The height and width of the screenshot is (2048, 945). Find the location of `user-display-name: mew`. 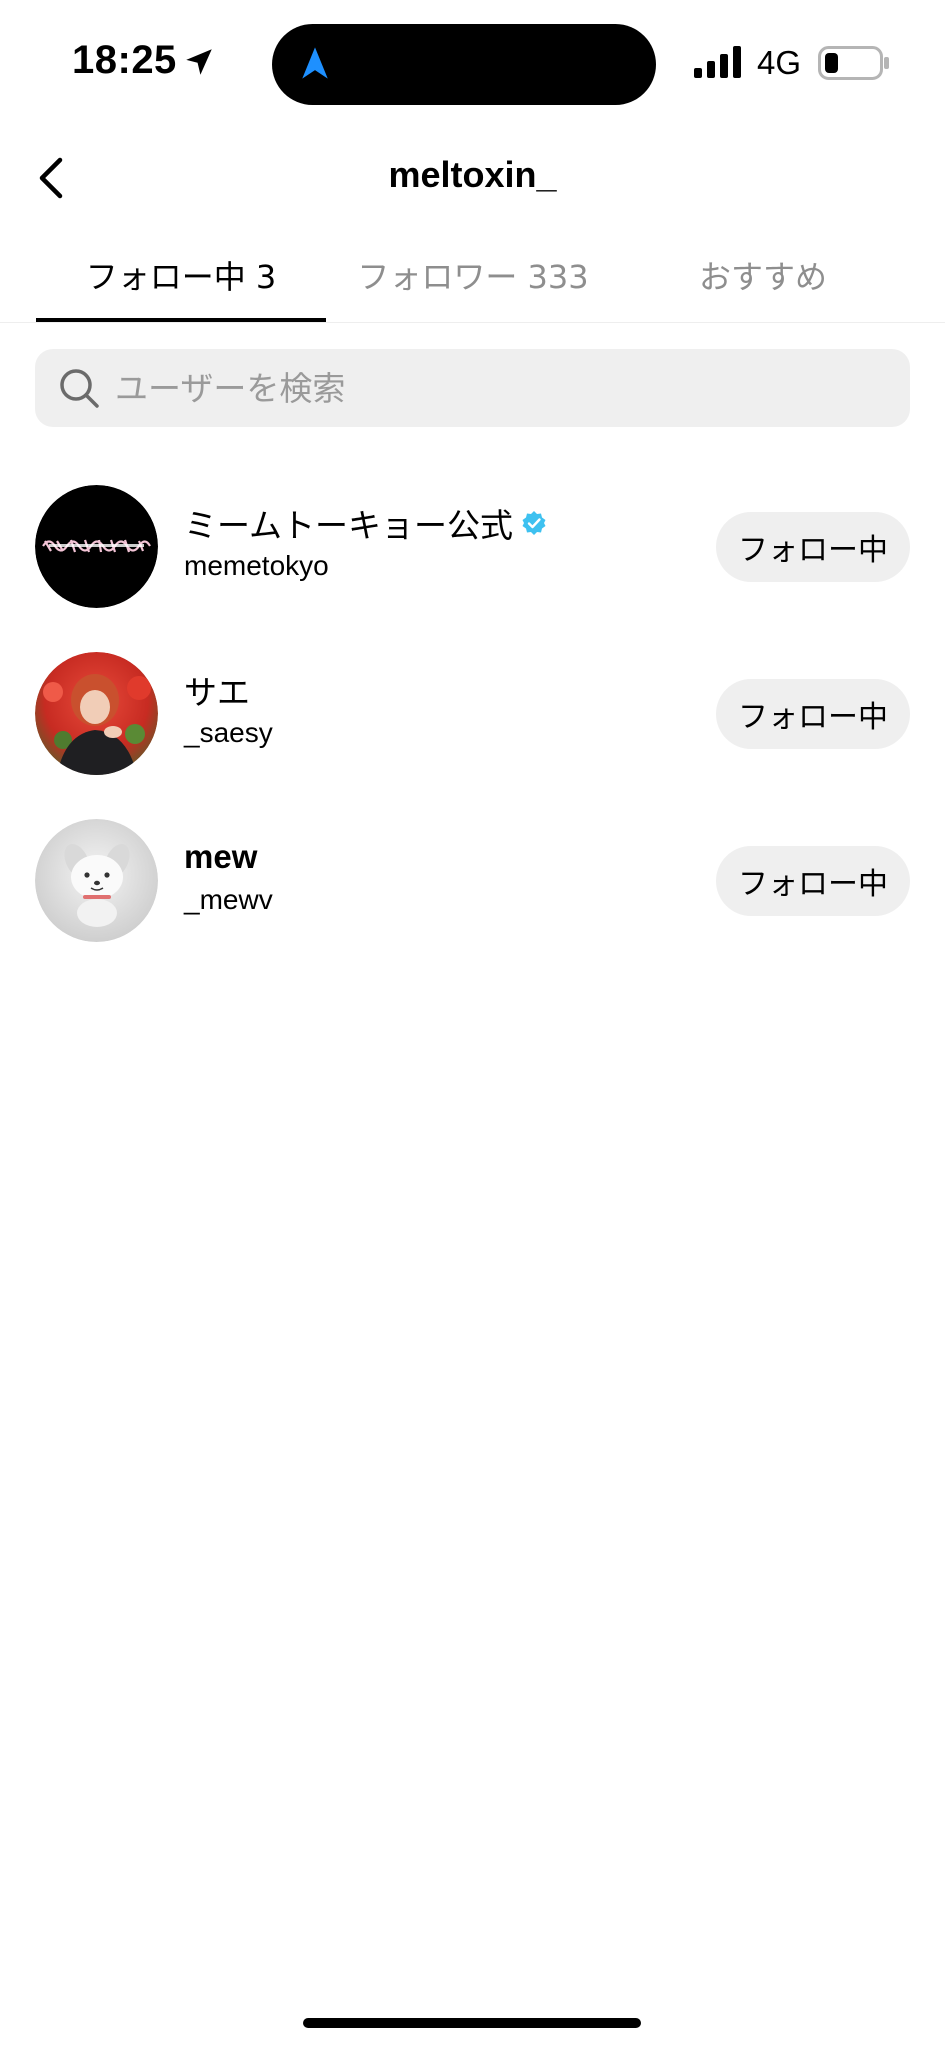

user-display-name: mew is located at coordinates (221, 856).